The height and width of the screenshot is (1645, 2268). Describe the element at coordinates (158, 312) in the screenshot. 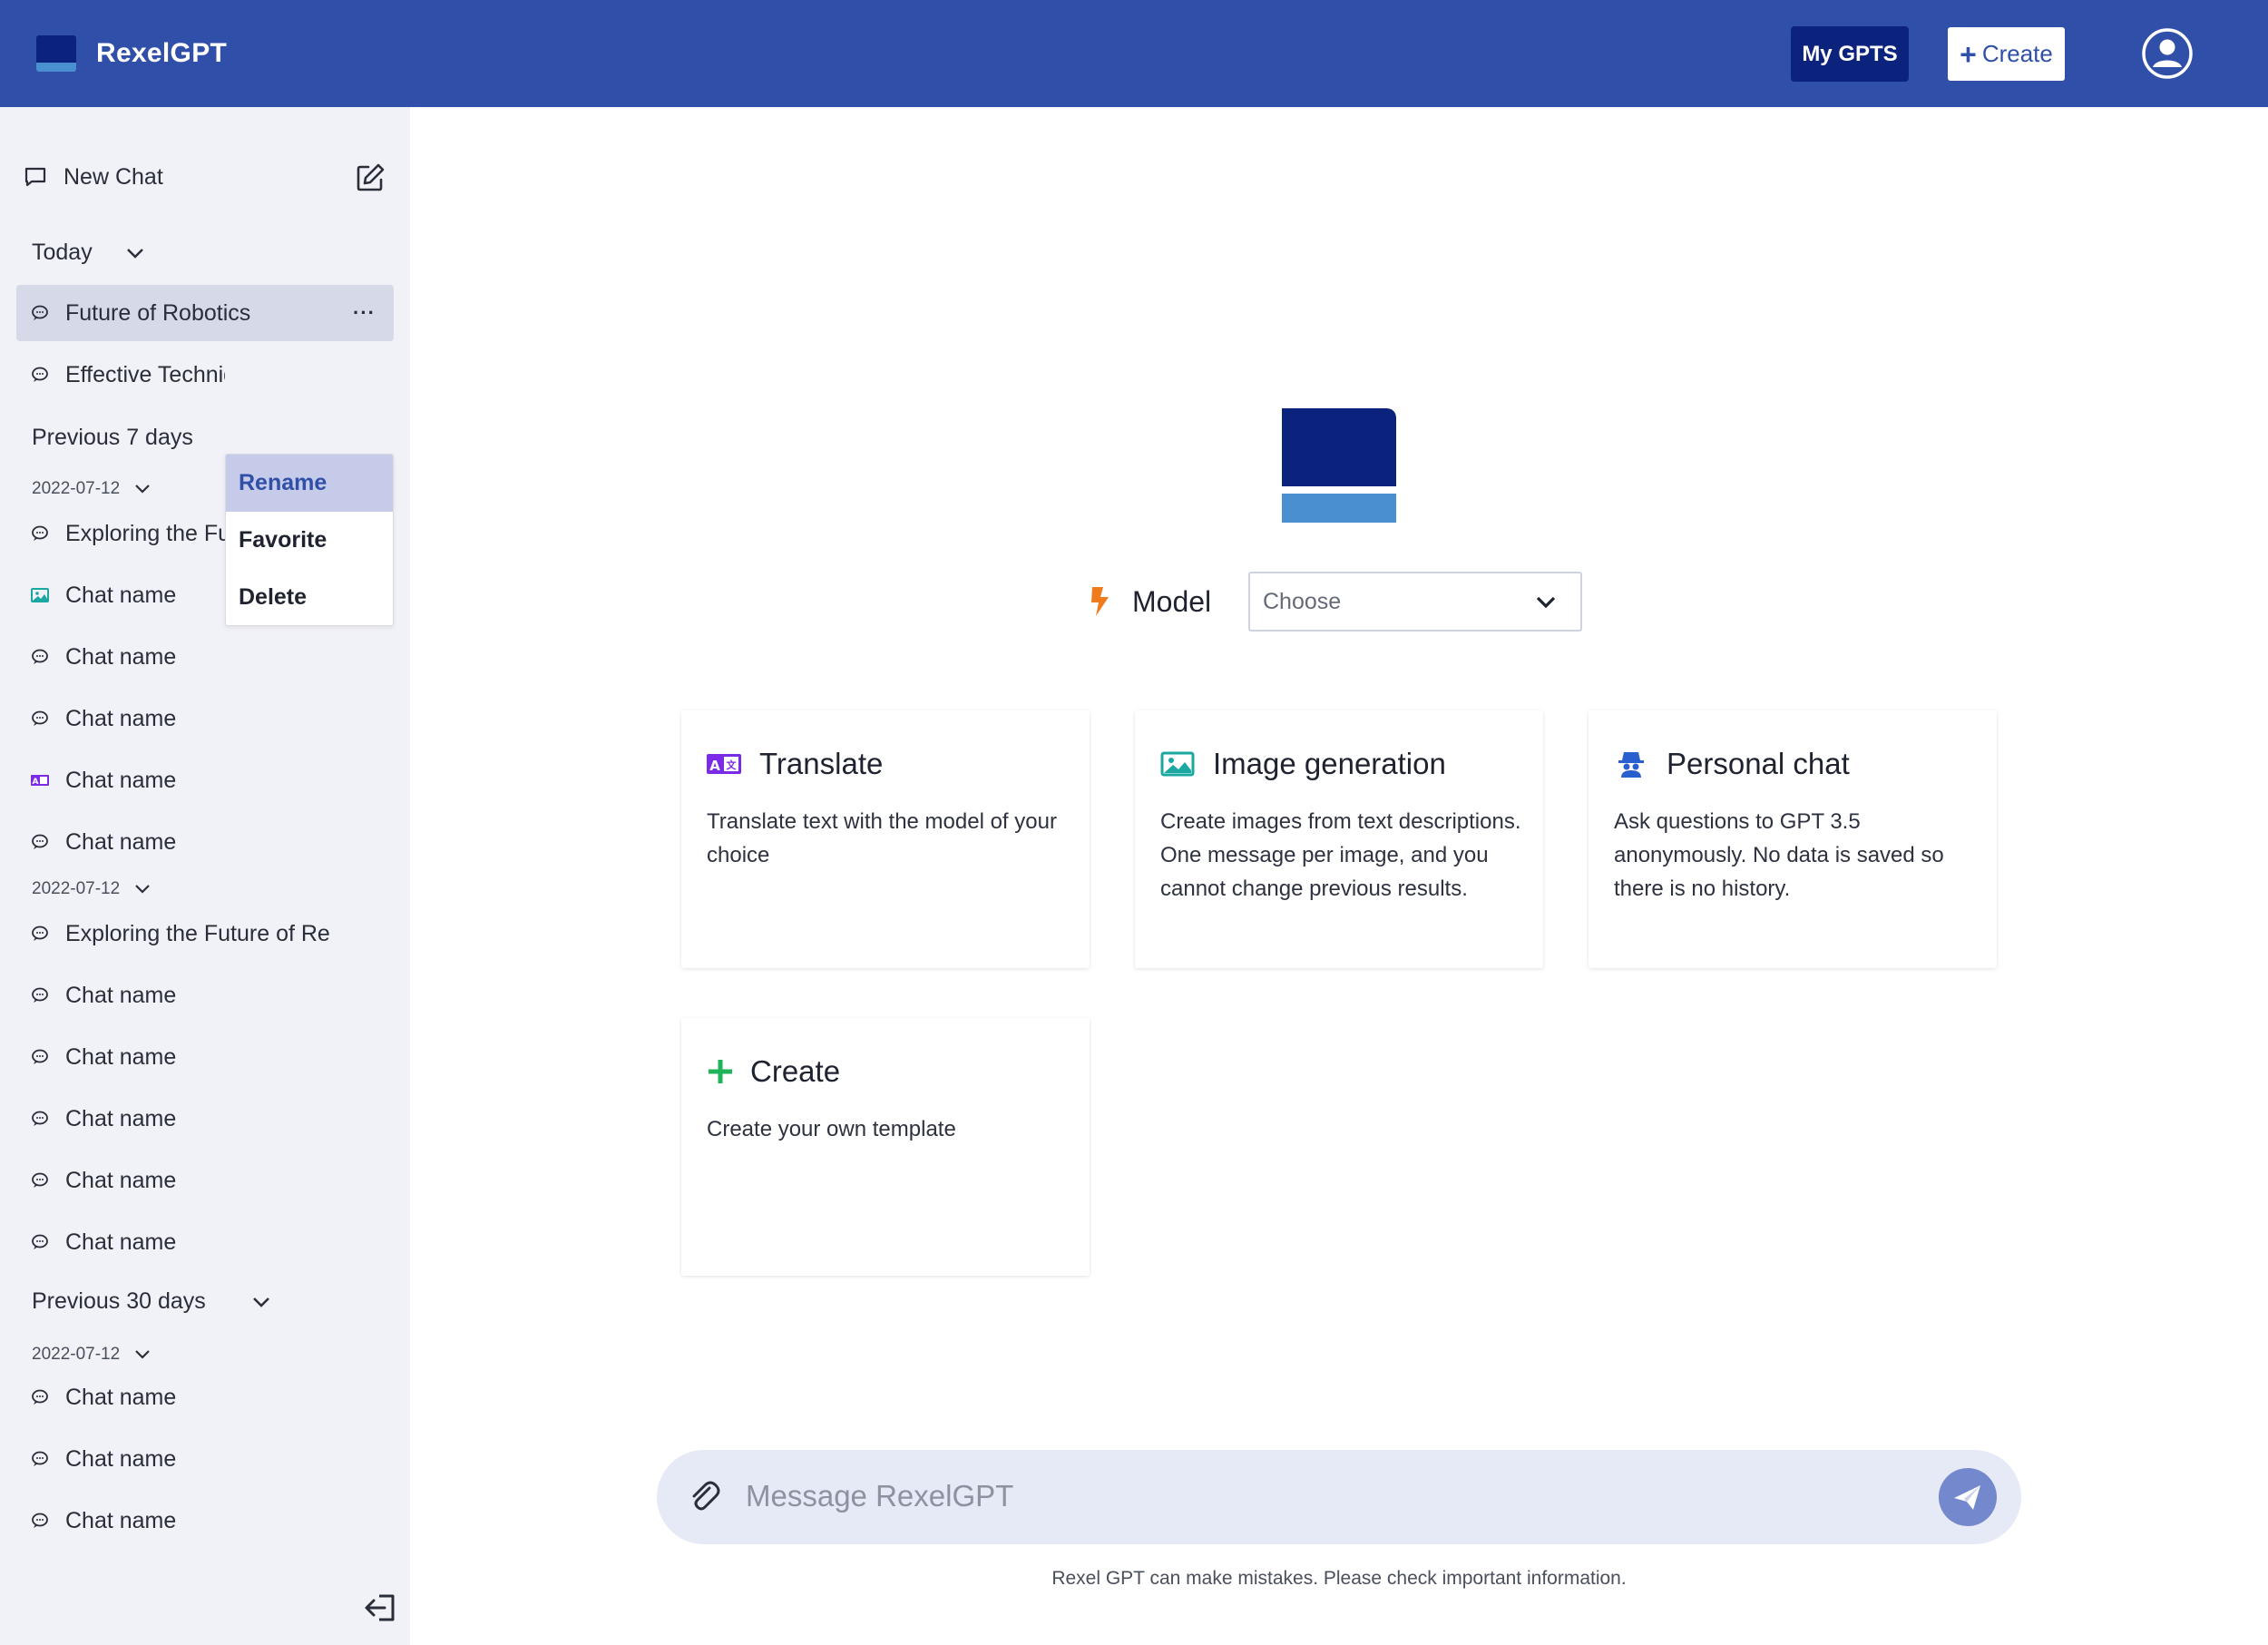

I see `sidebar-chat-label: Future of Robotics` at that location.